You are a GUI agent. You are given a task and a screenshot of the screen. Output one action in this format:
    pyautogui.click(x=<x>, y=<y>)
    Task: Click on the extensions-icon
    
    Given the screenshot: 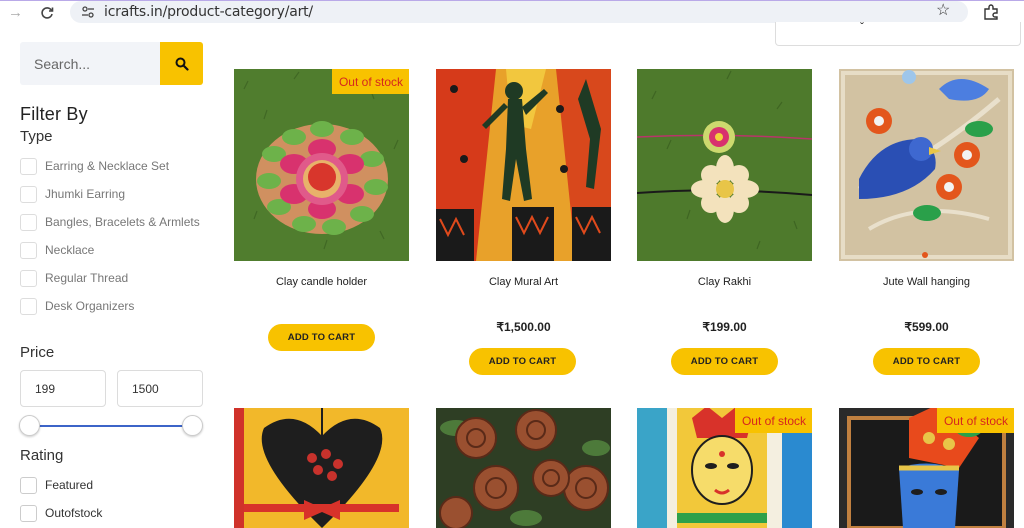 What is the action you would take?
    pyautogui.click(x=991, y=12)
    